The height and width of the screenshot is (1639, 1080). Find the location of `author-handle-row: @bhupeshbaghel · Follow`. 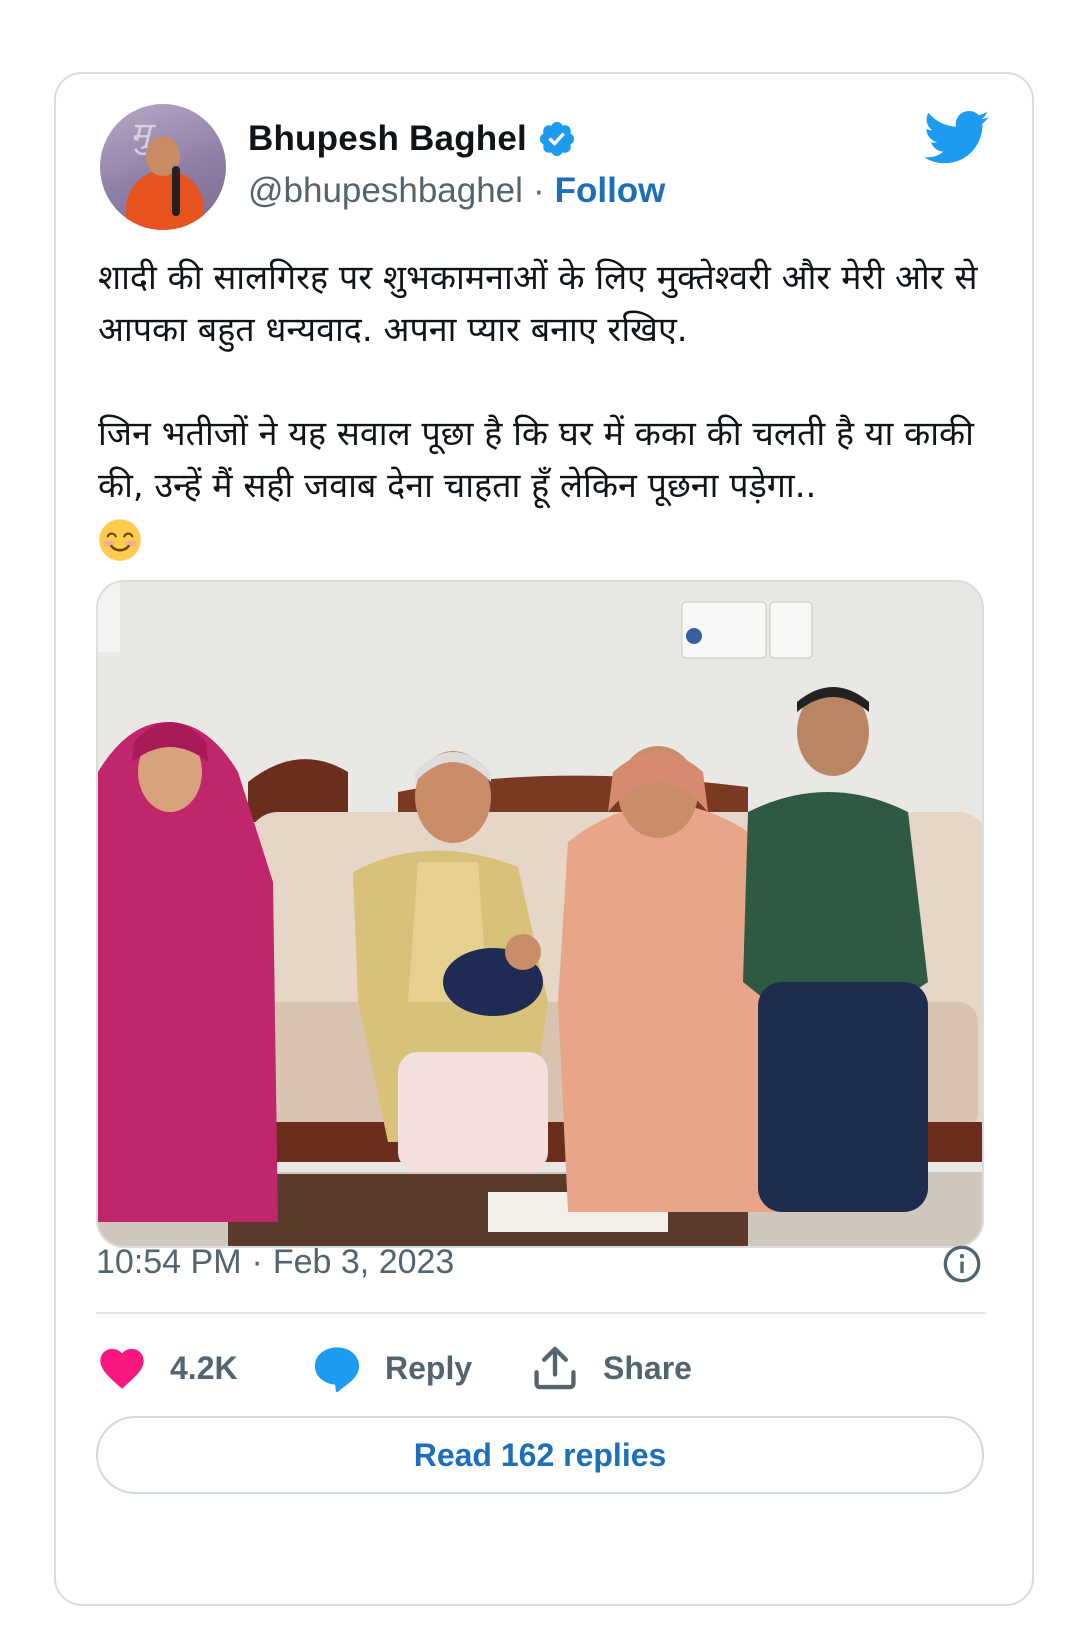

author-handle-row: @bhupeshbaghel · Follow is located at coordinates (456, 191).